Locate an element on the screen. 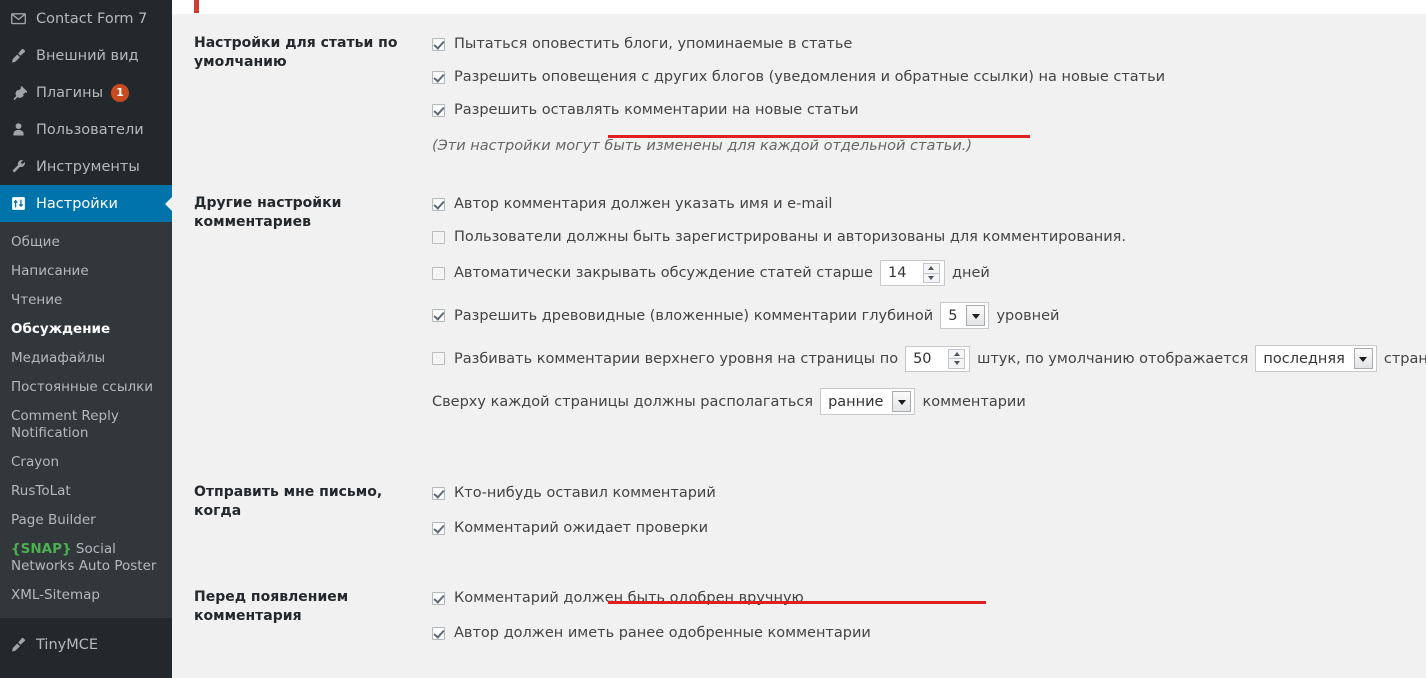 This screenshot has width=1426, height=678. submenu-item-reading: Чтение is located at coordinates (86, 300).